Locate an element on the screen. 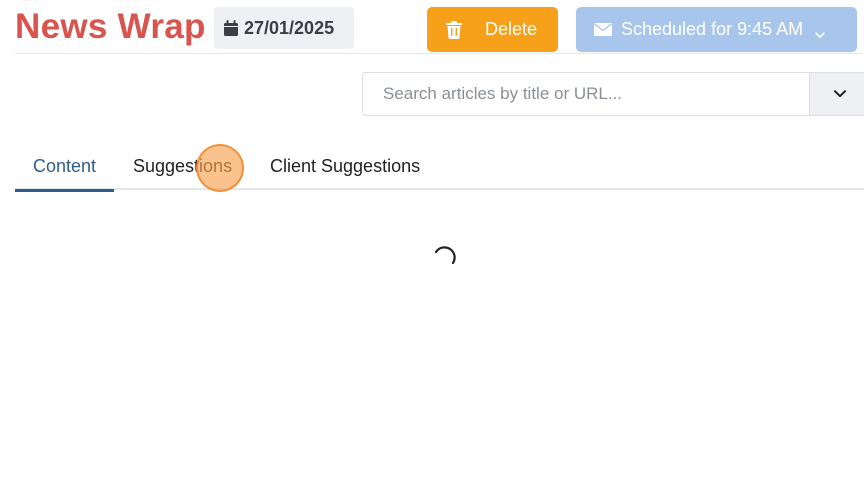 This screenshot has height=482, width=864. date-value: 27/01/2025 is located at coordinates (289, 27).